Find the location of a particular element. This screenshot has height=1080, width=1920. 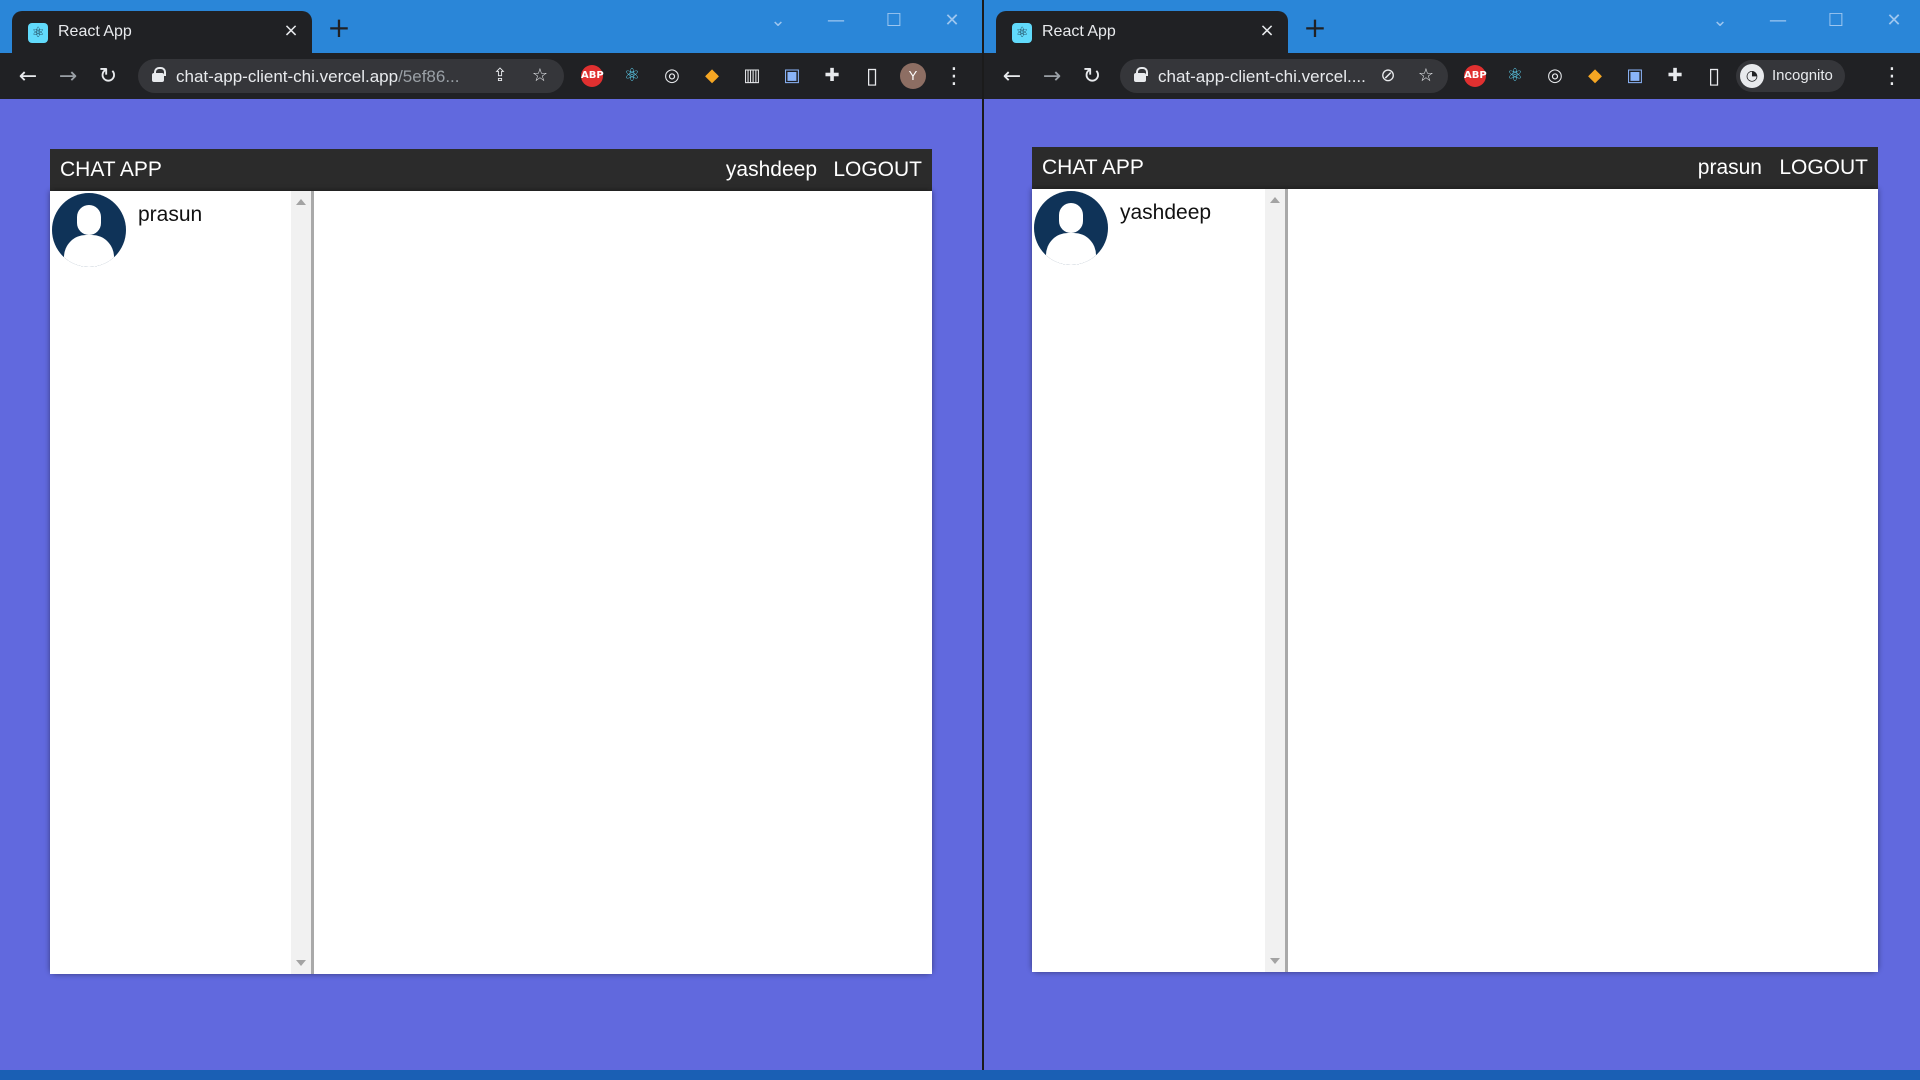

app-header: CHAT APP yashdeep LOGOUT is located at coordinates (491, 170).